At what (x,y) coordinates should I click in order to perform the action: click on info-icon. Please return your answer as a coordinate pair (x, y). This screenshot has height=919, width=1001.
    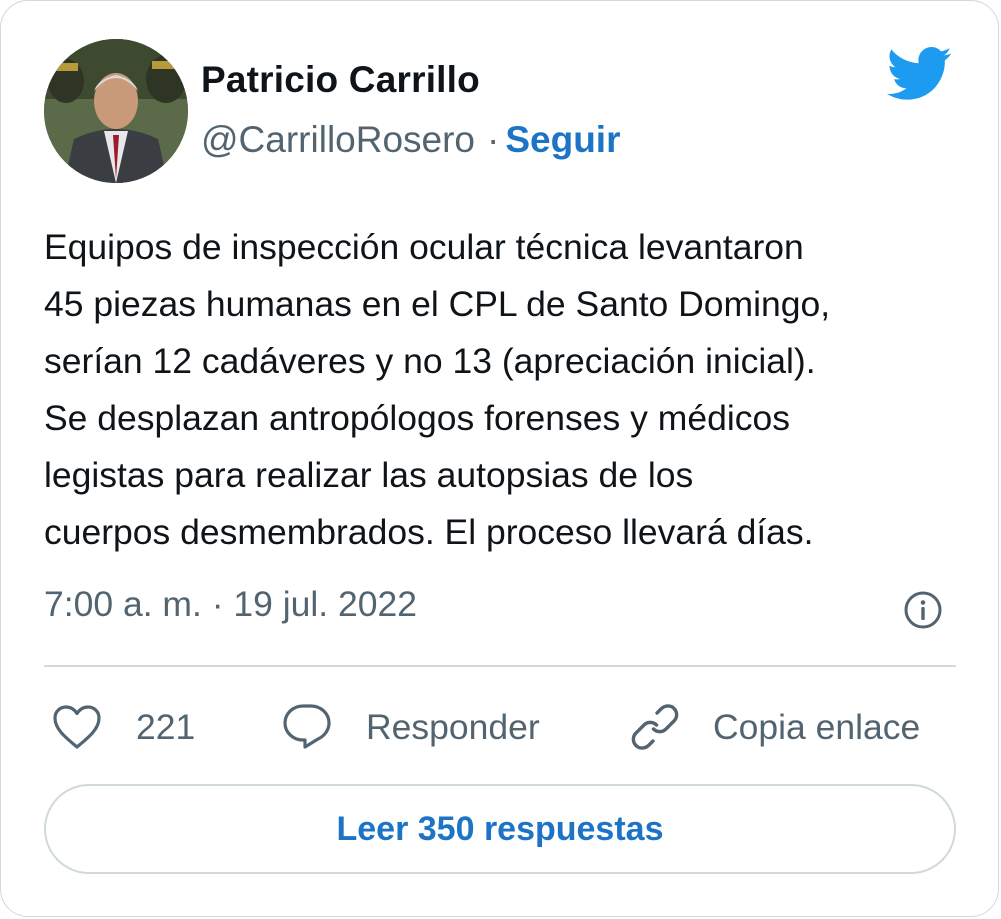
    Looking at the image, I should click on (923, 610).